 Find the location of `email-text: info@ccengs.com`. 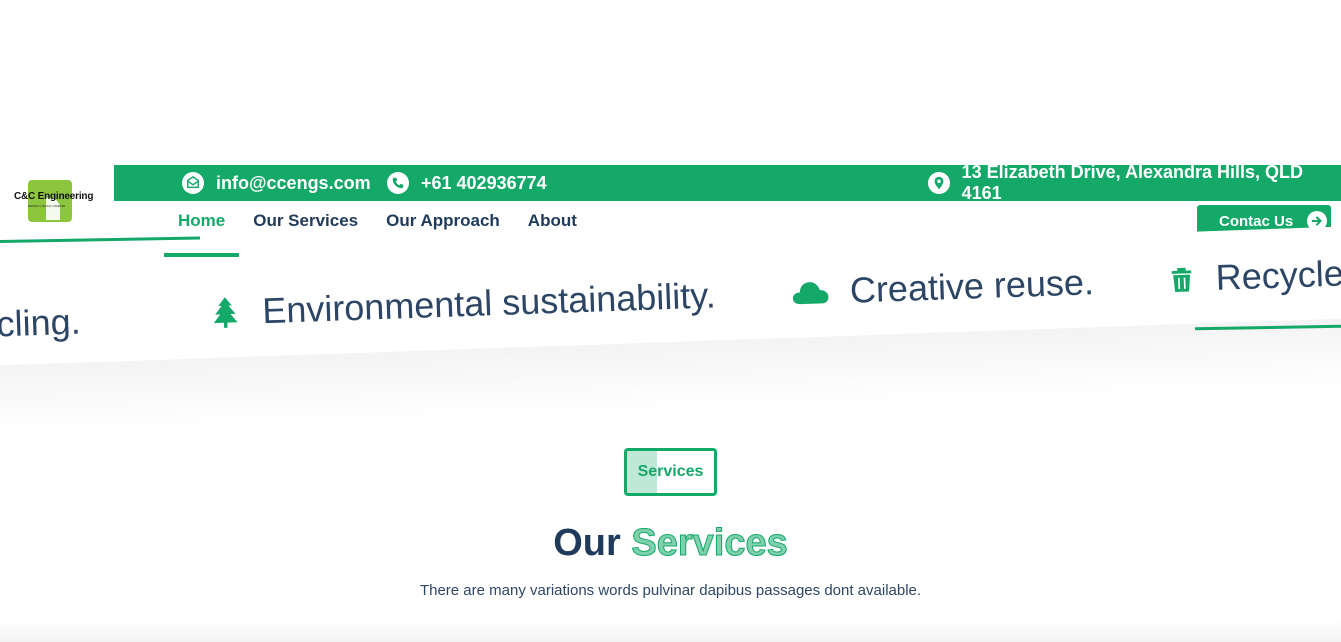

email-text: info@ccengs.com is located at coordinates (293, 183).